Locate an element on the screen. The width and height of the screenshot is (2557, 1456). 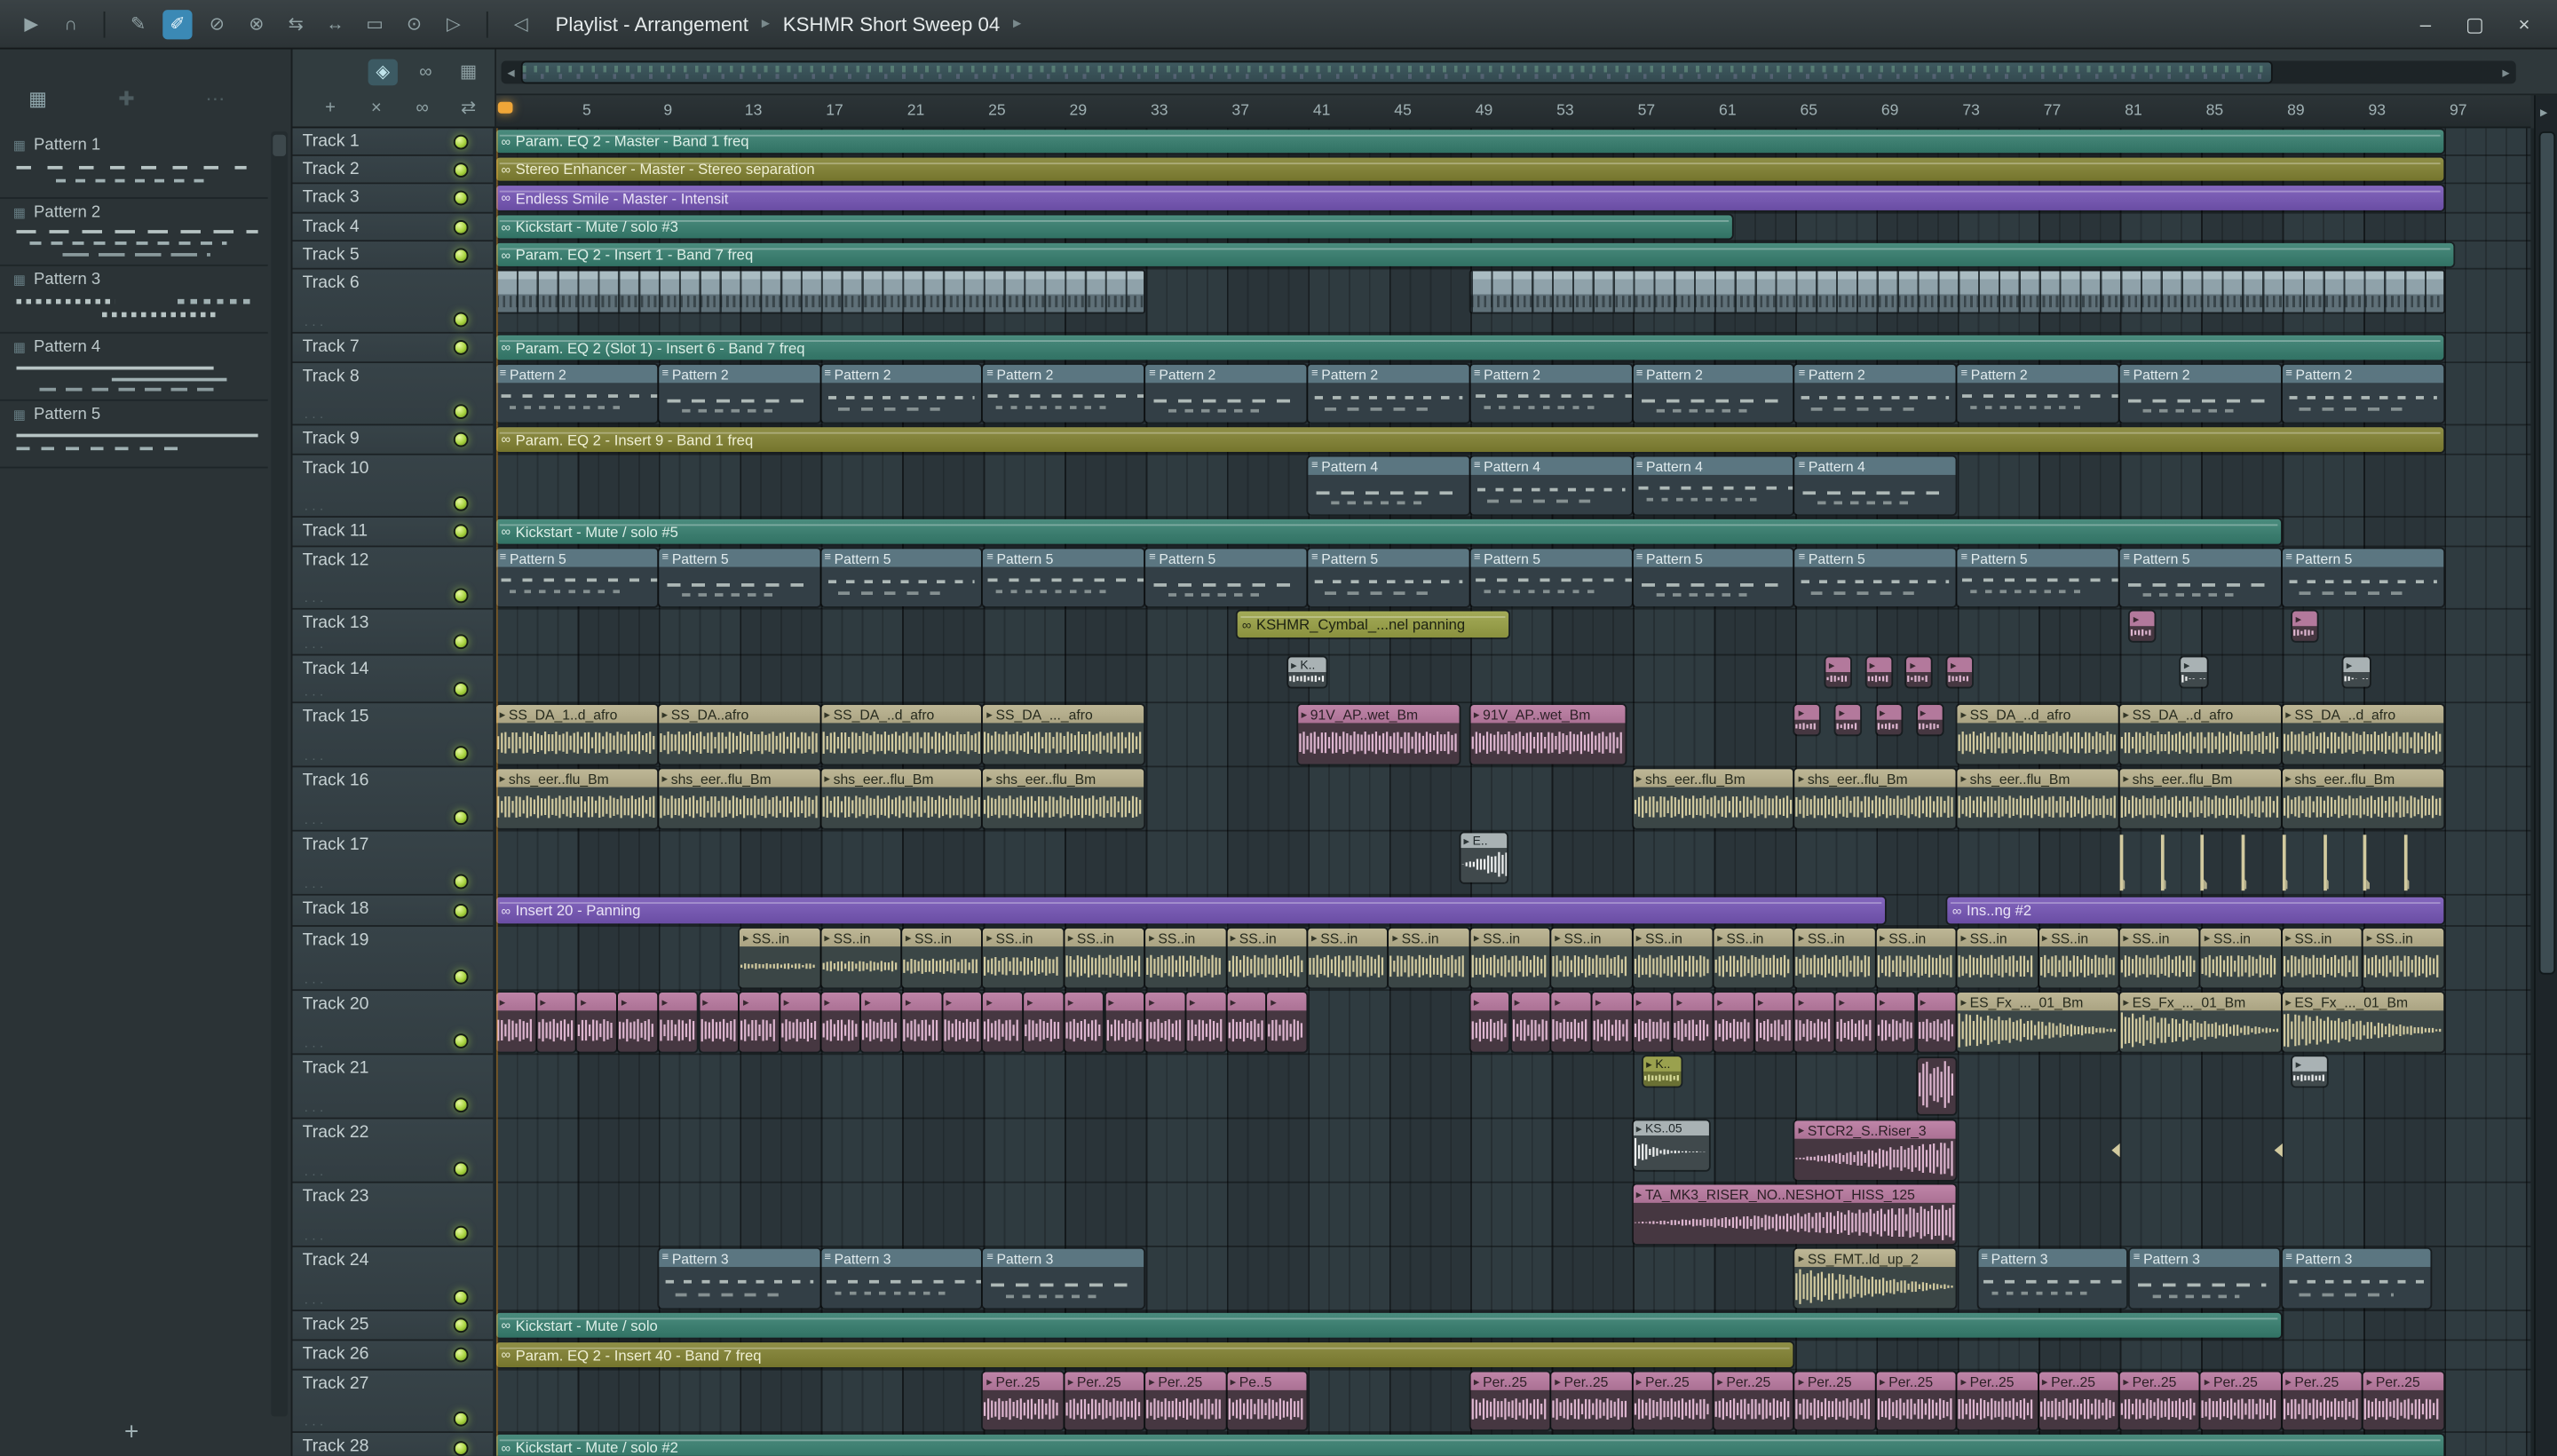
pattern-item: ▦ Pattern 2 is located at coordinates (134, 233).